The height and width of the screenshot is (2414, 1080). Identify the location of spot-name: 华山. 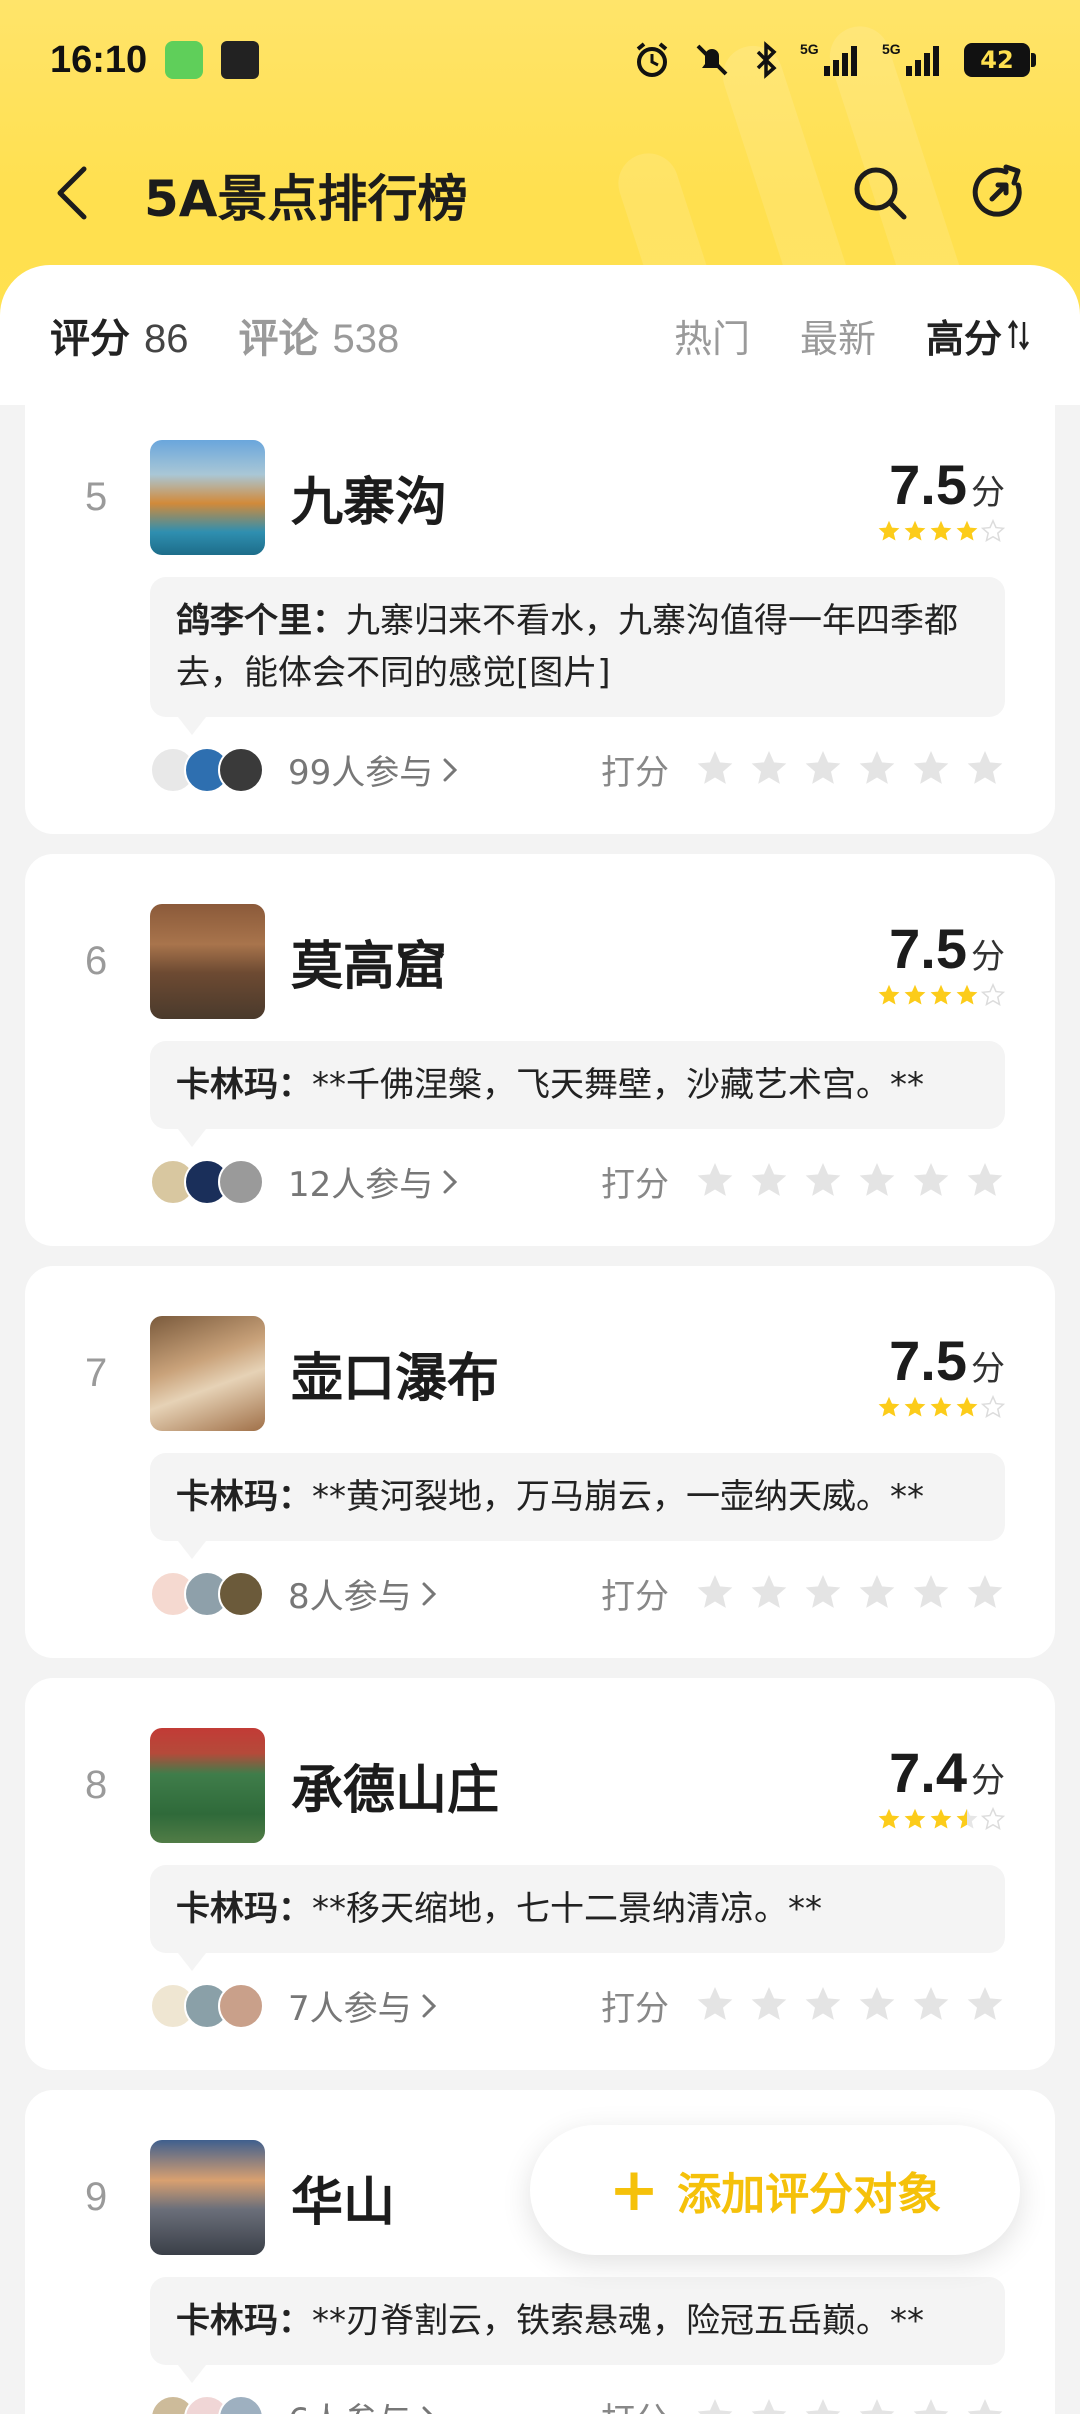
(343, 2197).